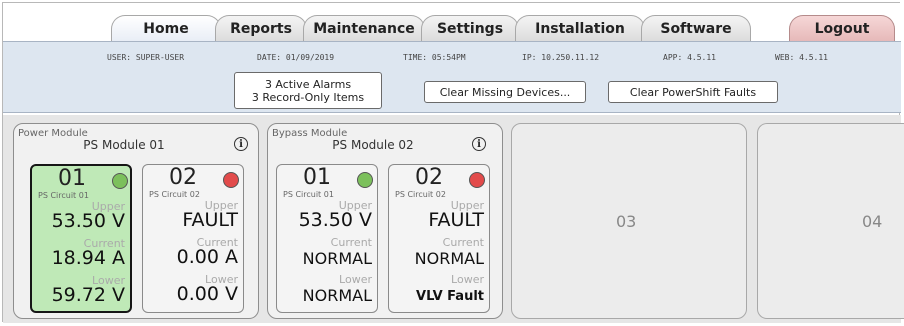 Image resolution: width=904 pixels, height=326 pixels. What do you see at coordinates (696, 28) in the screenshot?
I see `tab-software: Software` at bounding box center [696, 28].